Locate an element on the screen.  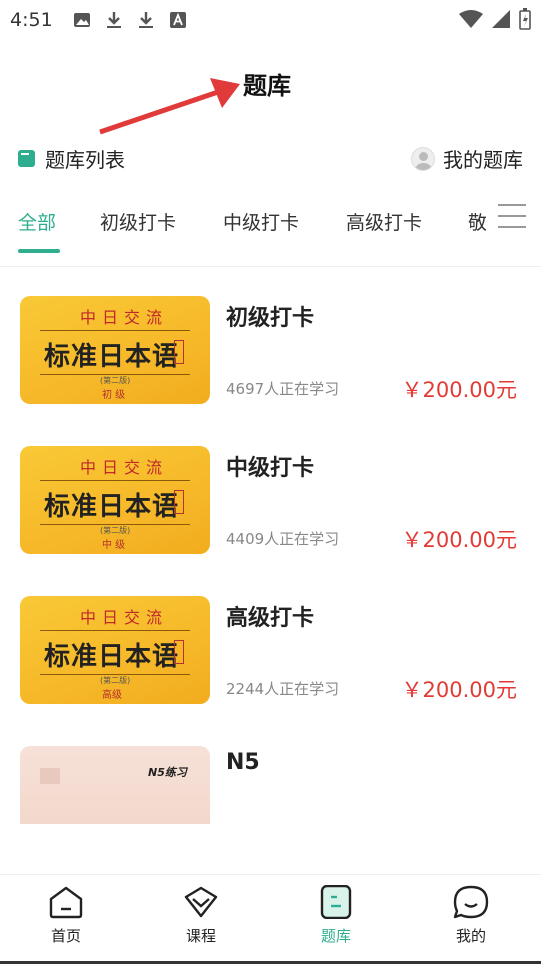
home-icon is located at coordinates (66, 902).